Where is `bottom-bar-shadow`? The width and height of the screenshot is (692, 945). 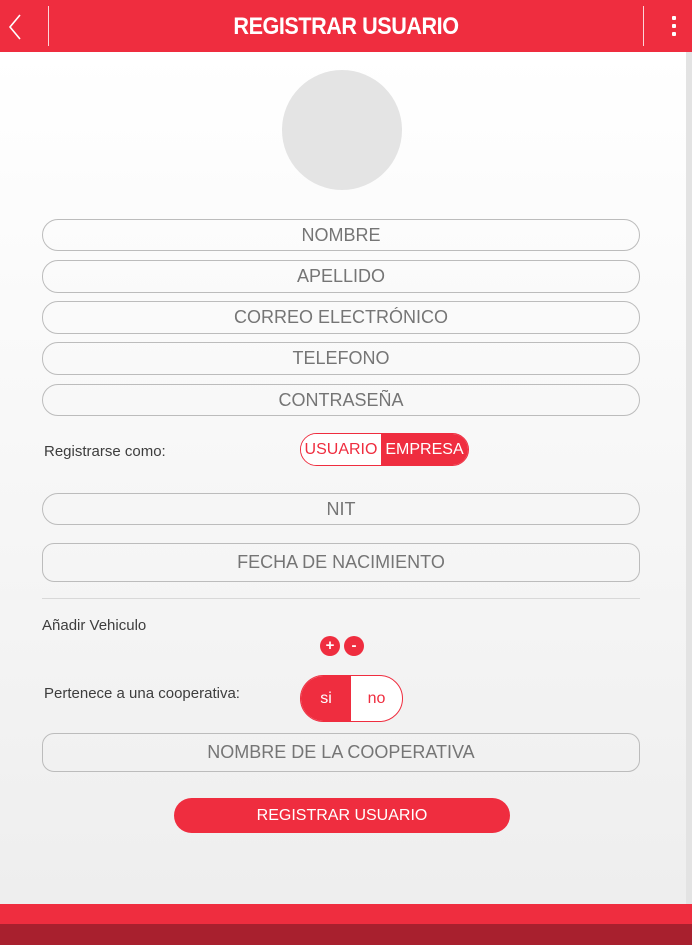
bottom-bar-shadow is located at coordinates (346, 934).